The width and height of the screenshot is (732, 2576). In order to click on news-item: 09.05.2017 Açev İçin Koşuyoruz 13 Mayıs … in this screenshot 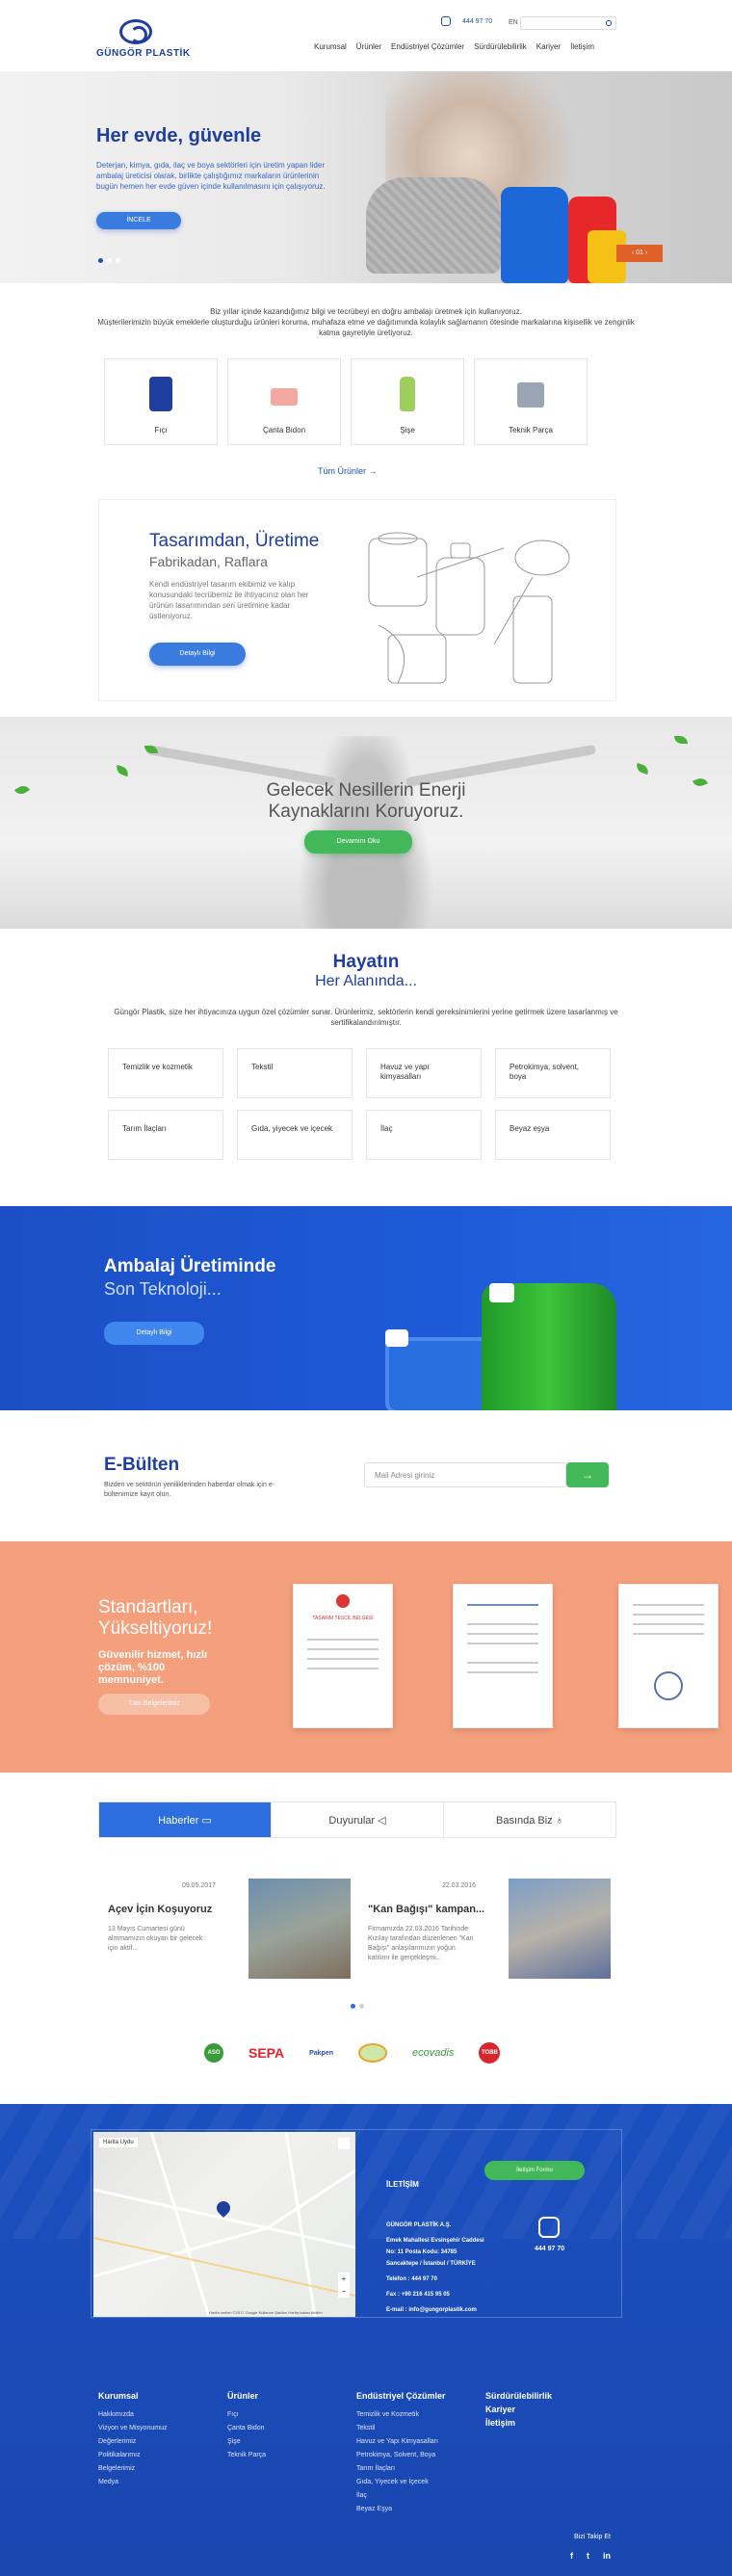, I will do `click(225, 1931)`.